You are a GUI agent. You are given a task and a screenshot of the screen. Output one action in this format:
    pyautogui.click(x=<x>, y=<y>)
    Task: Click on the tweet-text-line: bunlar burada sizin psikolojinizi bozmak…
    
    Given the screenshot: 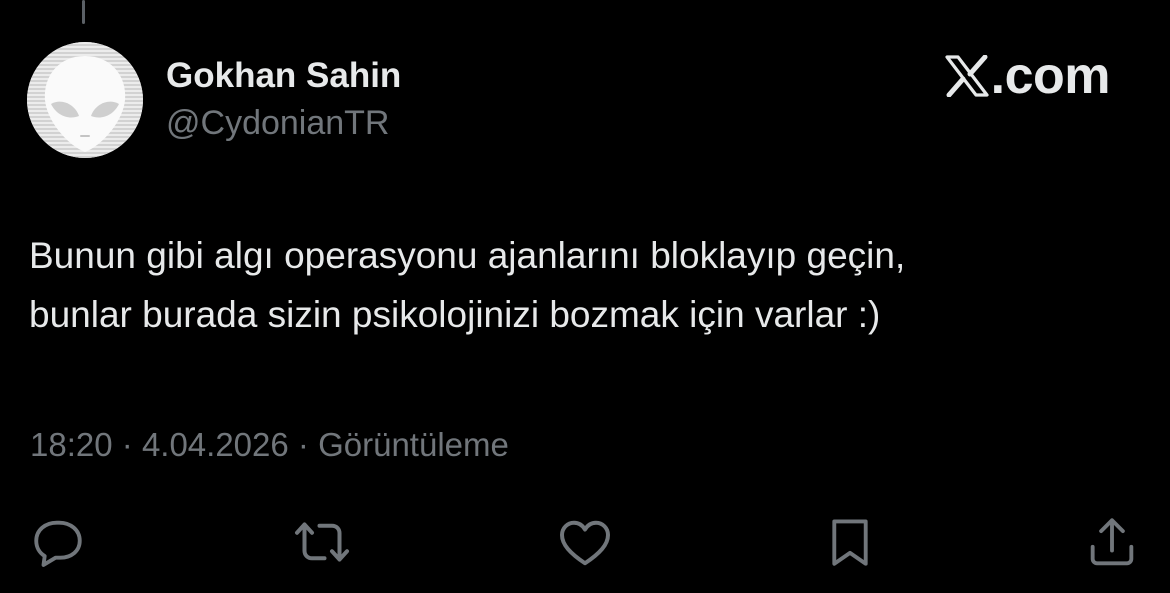 What is the action you would take?
    pyautogui.click(x=455, y=314)
    